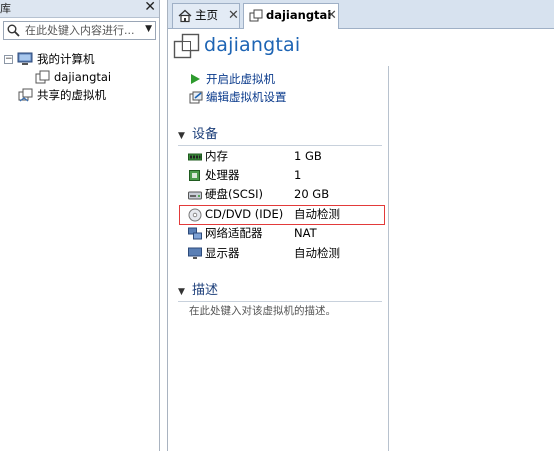  I want to click on tab-vm: dajiangtai ✕, so click(291, 16).